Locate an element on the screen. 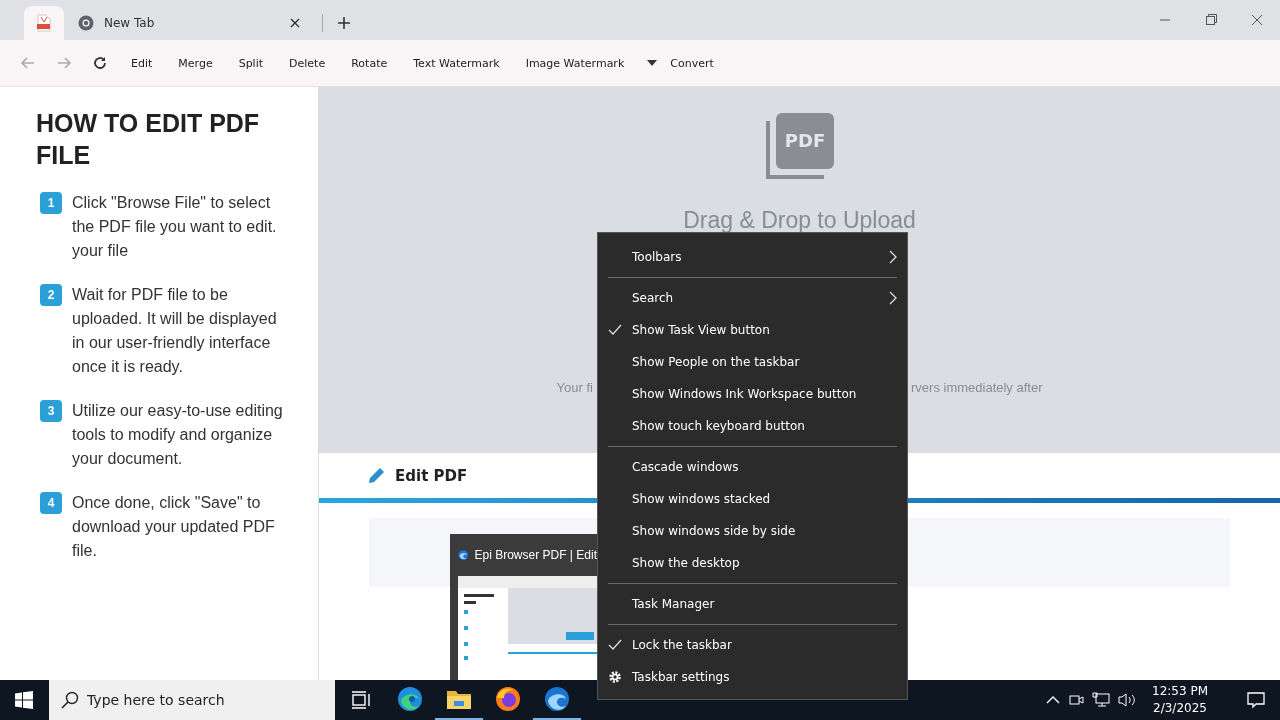  guide-title: HOW TO EDIT PDF FILE is located at coordinates (148, 139).